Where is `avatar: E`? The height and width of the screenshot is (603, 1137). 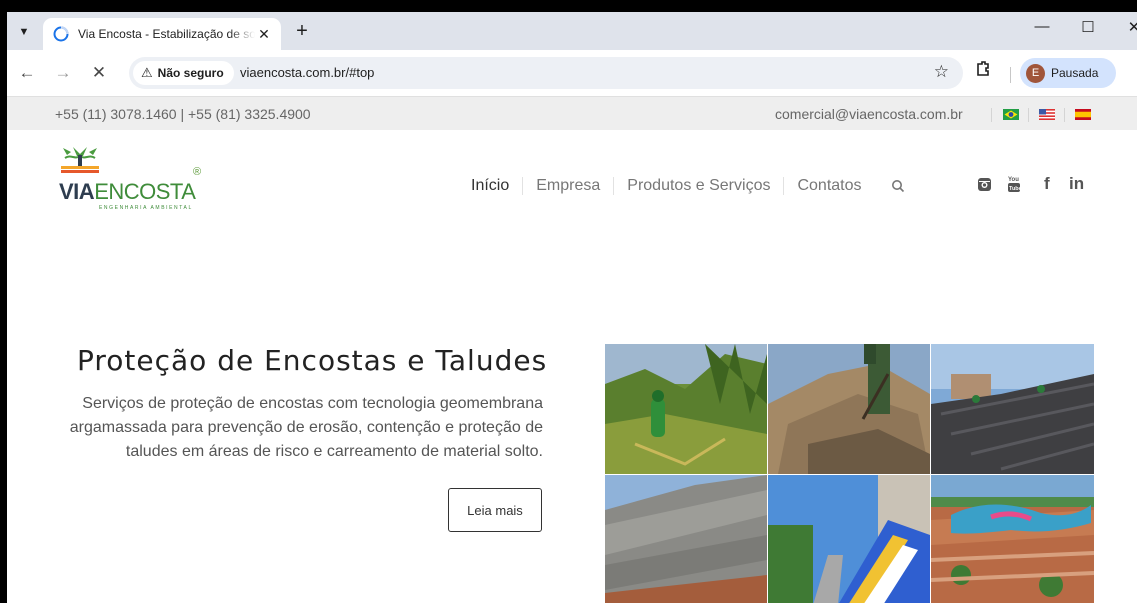
avatar: E is located at coordinates (1035, 73).